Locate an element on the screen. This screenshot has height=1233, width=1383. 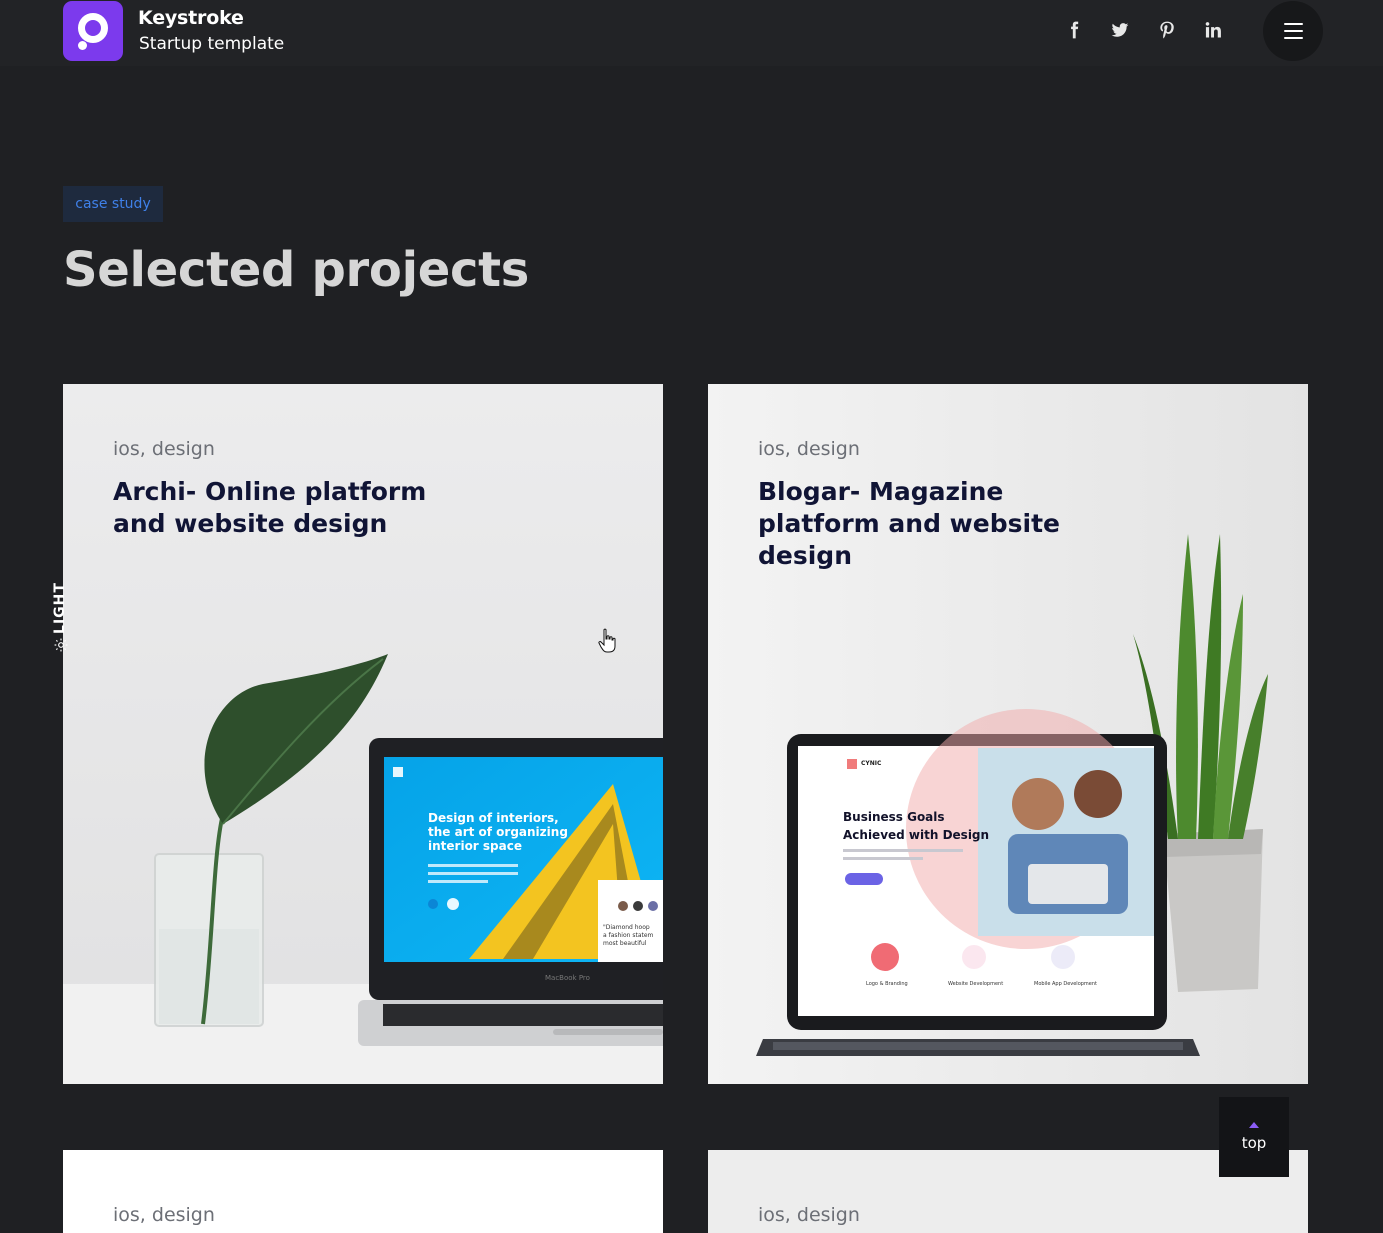
brand-name: Keystroke is located at coordinates (191, 18).